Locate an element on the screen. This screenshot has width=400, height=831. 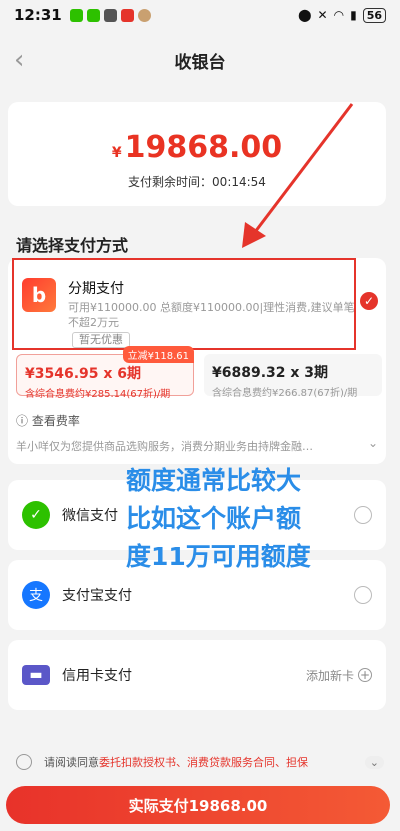
battery-icon: 56 is located at coordinates (374, 15).